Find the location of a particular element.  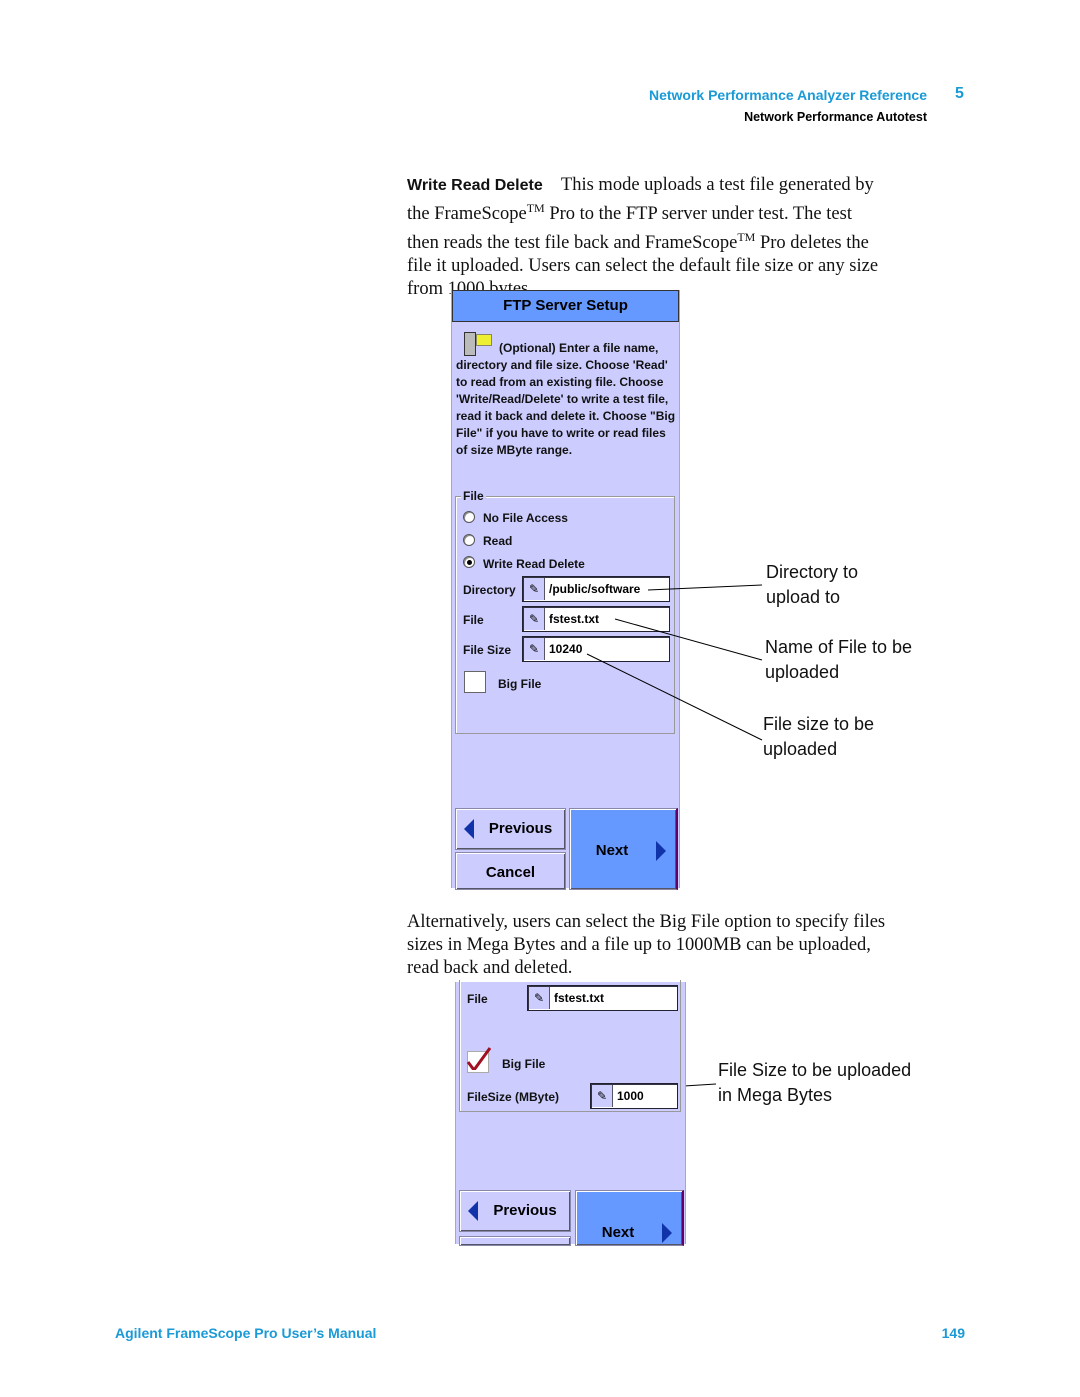

previous-button: Previous is located at coordinates (515, 1211).